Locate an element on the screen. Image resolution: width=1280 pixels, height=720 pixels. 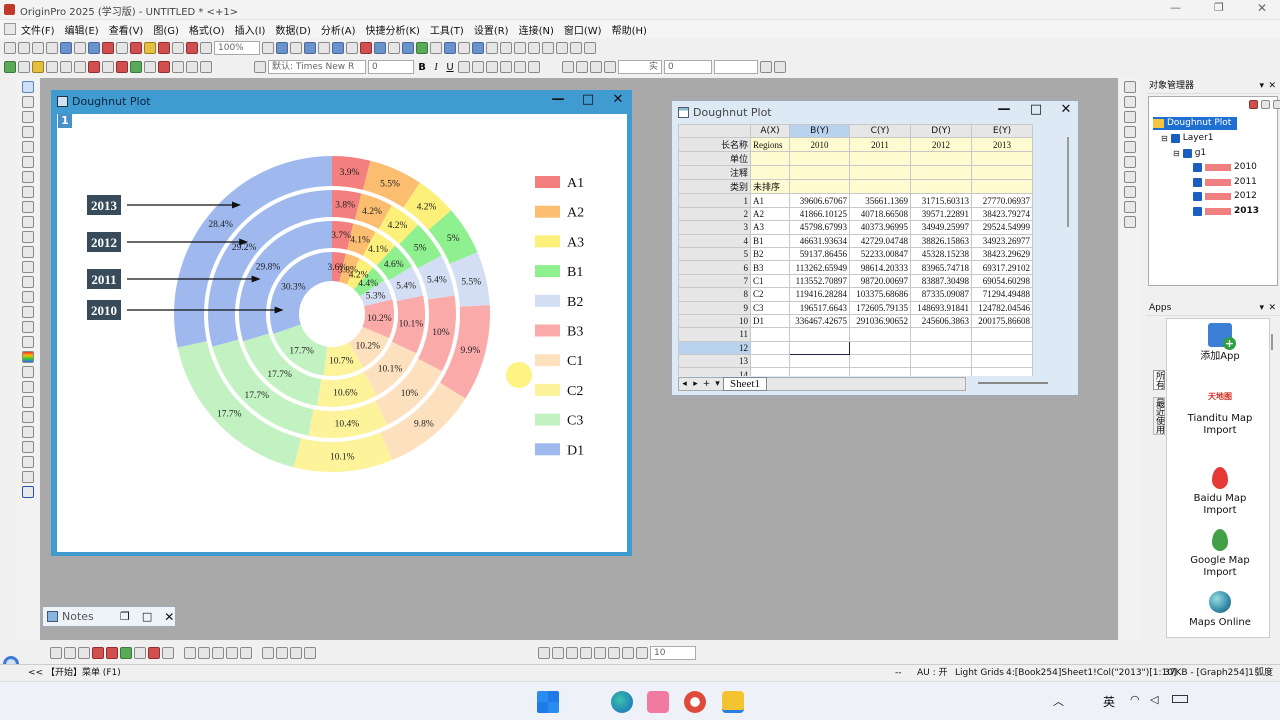
refresh-icon is located at coordinates (282, 48).